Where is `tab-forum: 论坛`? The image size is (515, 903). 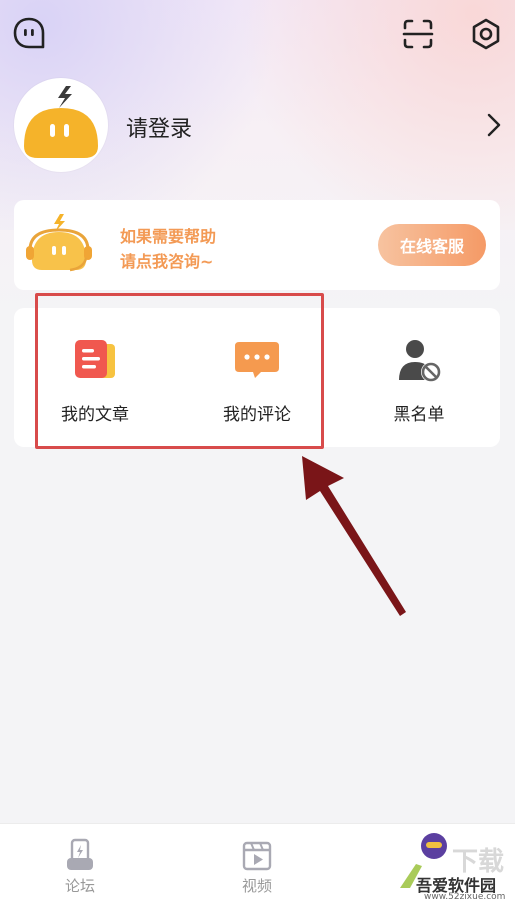
tab-forum: 论坛 is located at coordinates (80, 863).